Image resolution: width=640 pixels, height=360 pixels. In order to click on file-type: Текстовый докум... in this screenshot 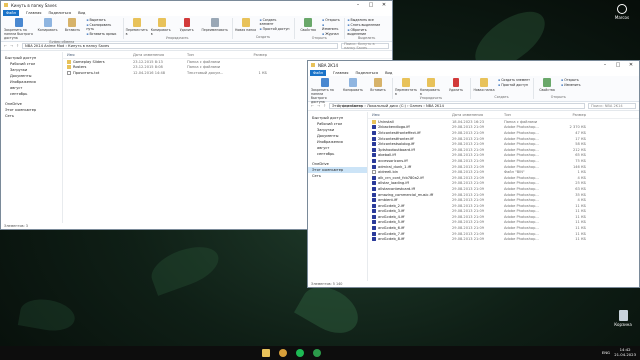, I will do `click(205, 72)`.